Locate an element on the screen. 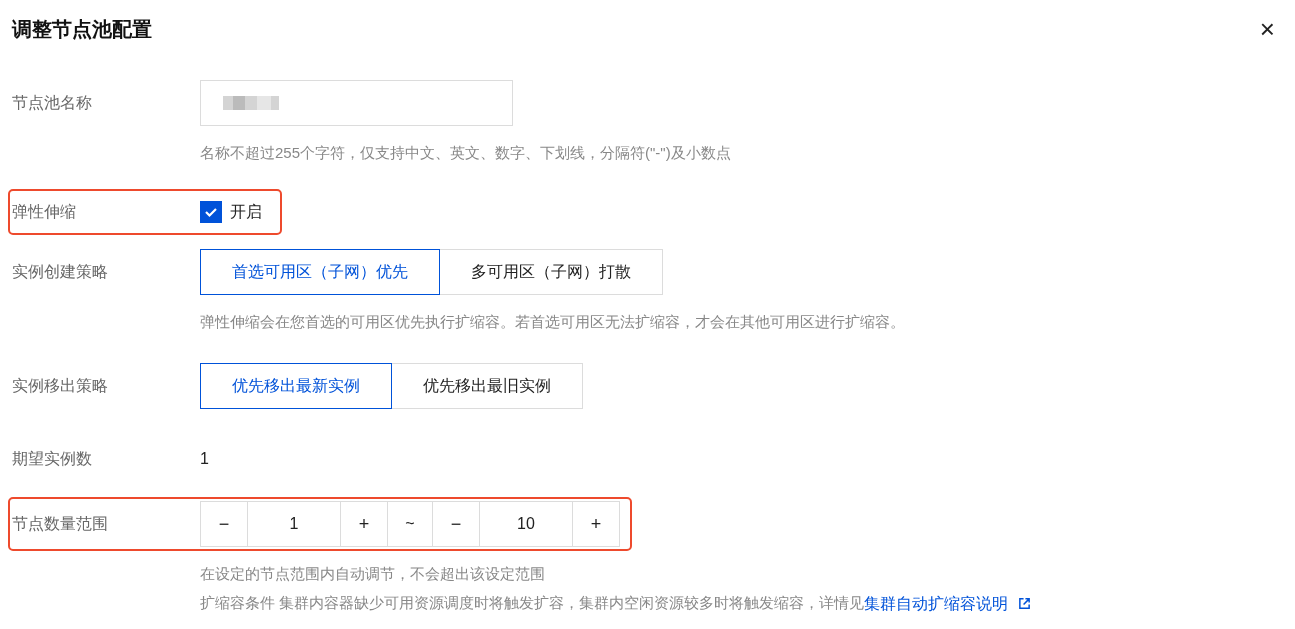  blurred-value-icon is located at coordinates (251, 103).